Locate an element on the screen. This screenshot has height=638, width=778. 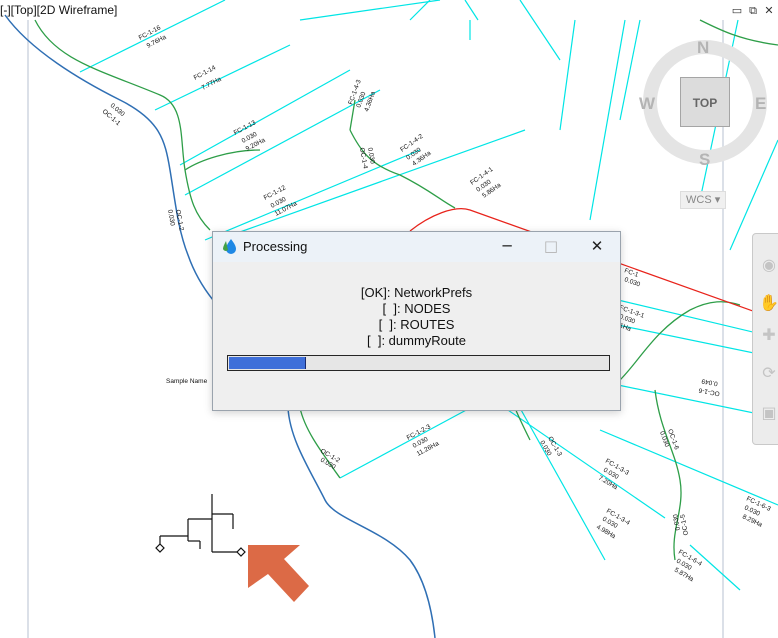
status-line: [OK]: NetworkPrefs is located at coordinates (416, 292).